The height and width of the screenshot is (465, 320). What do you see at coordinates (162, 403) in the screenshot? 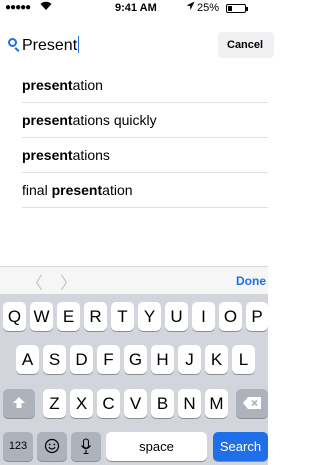
I see `key-b: B` at bounding box center [162, 403].